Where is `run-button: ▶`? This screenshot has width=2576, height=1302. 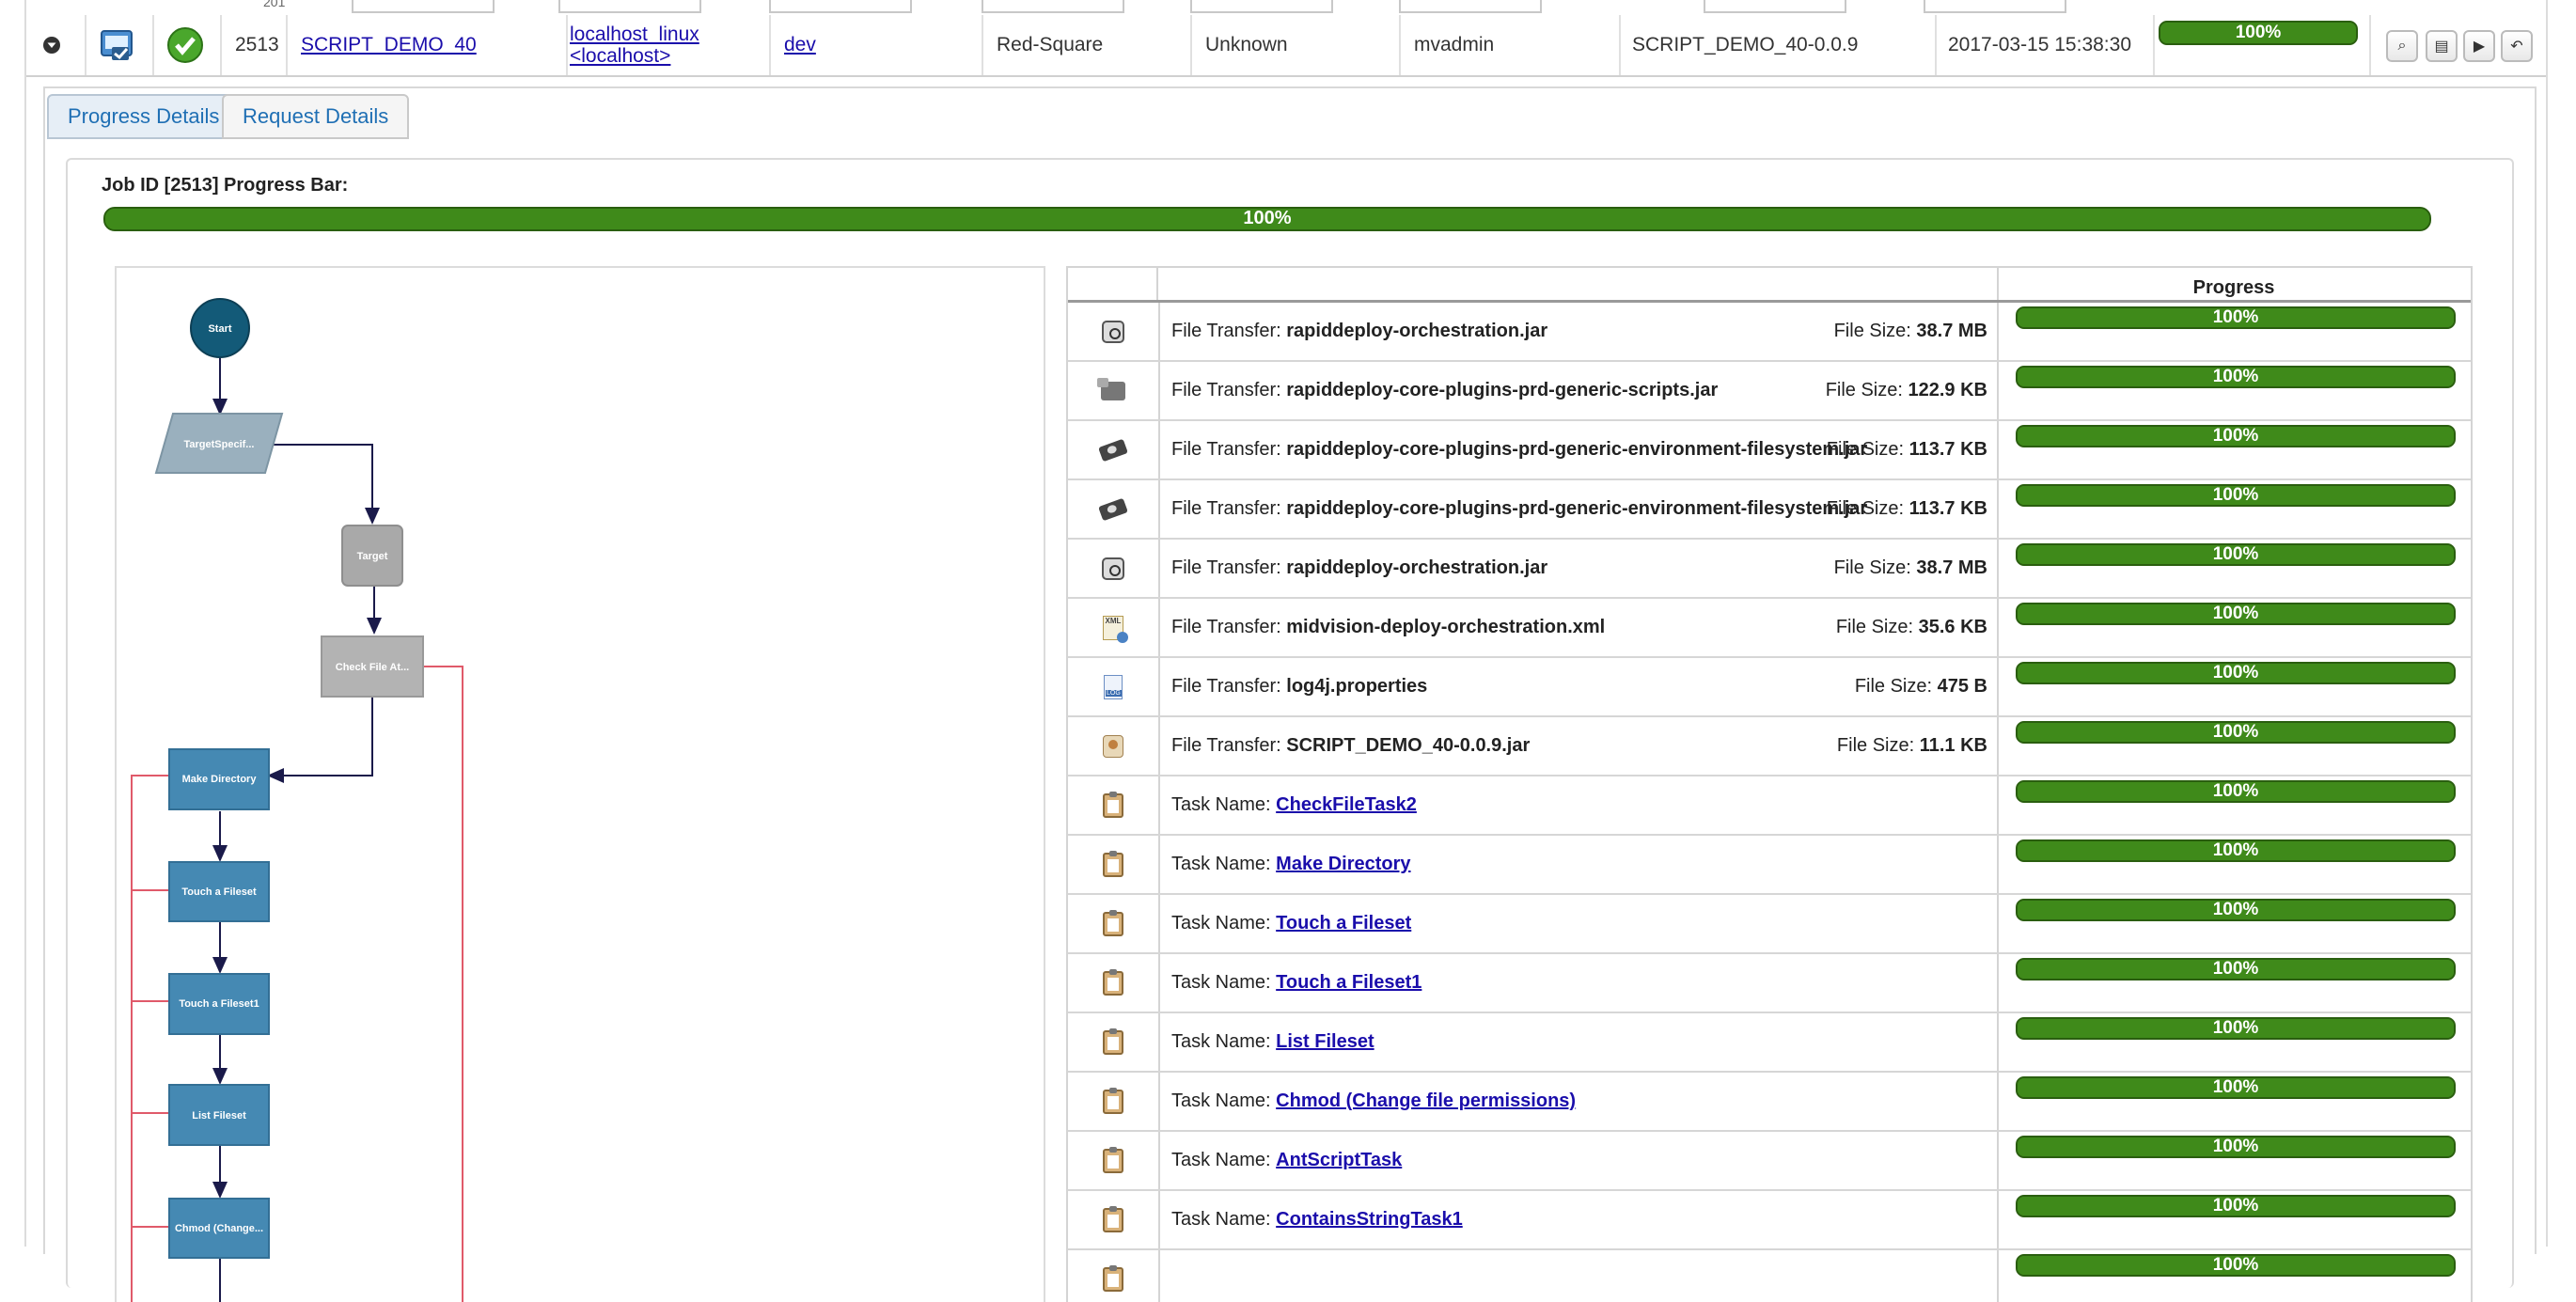
run-button: ▶ is located at coordinates (2479, 46).